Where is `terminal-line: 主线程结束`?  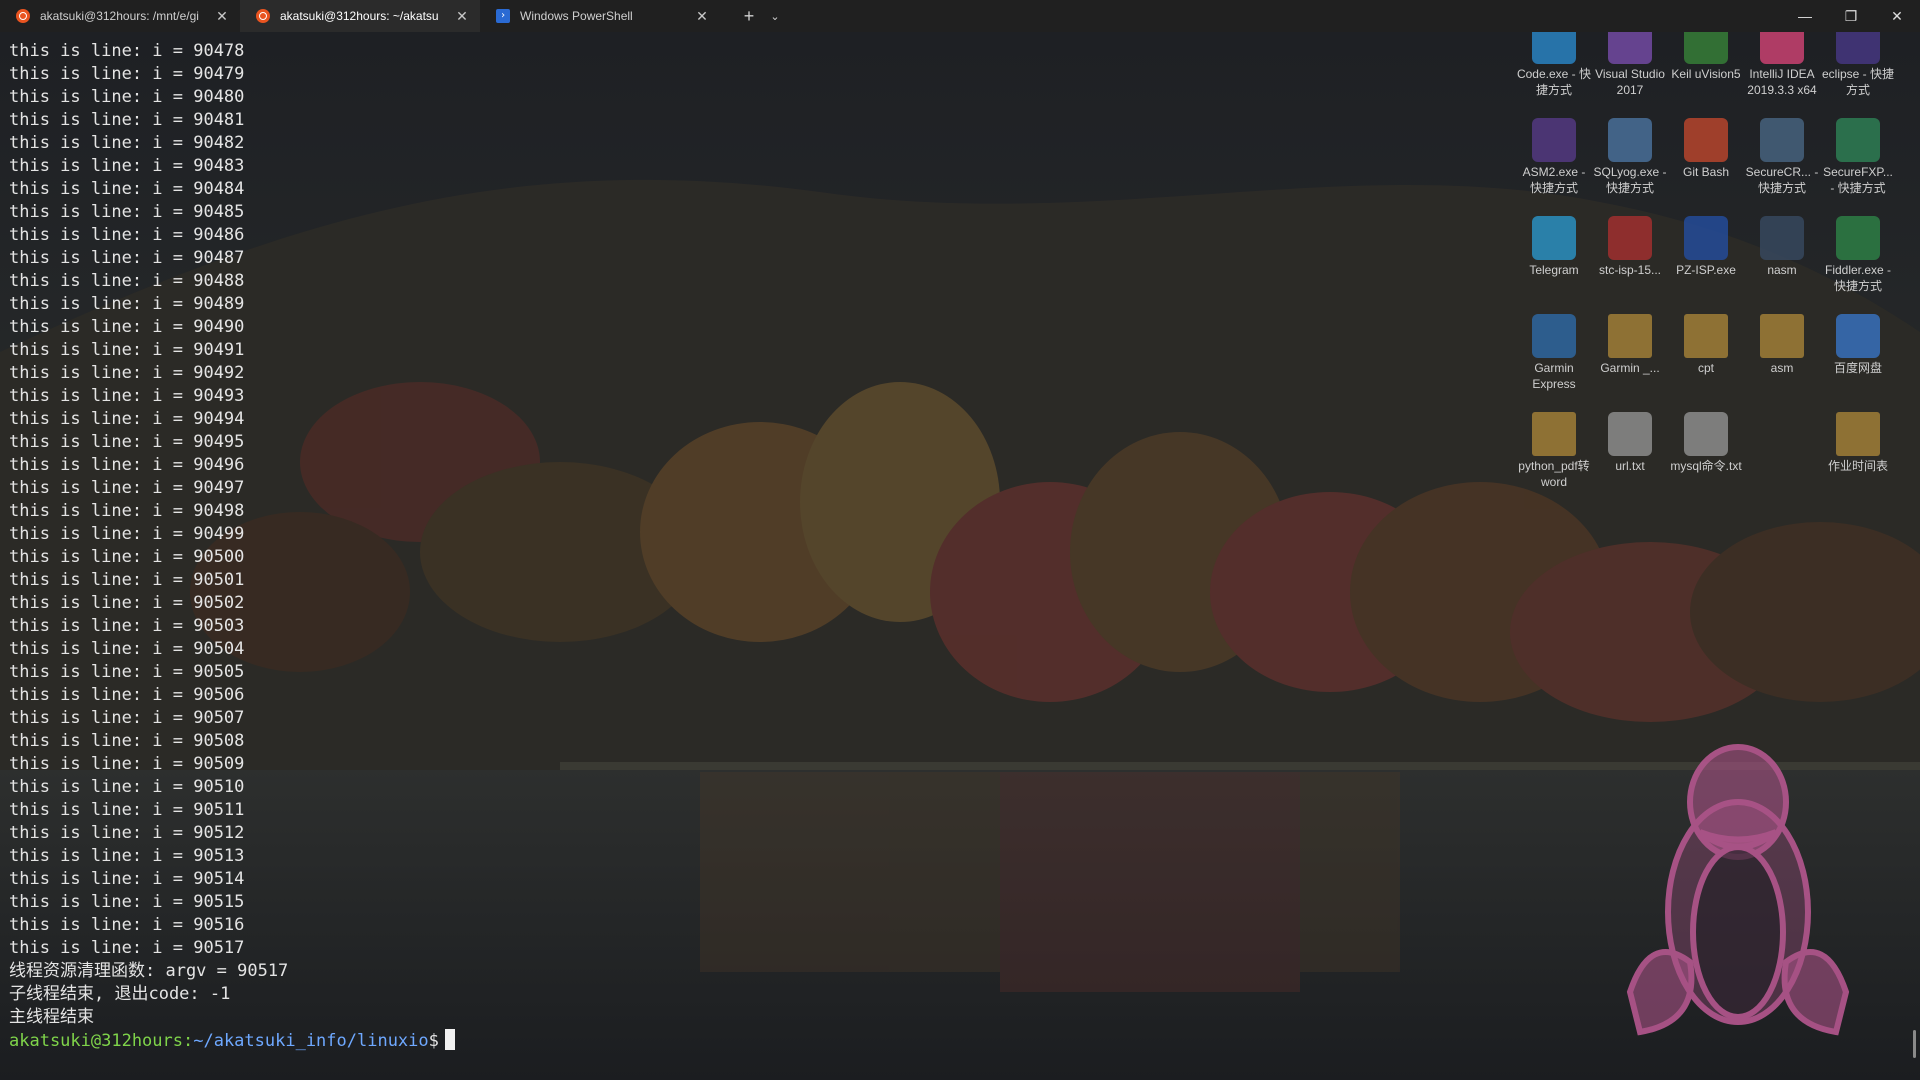 terminal-line: 主线程结束 is located at coordinates (51, 1017).